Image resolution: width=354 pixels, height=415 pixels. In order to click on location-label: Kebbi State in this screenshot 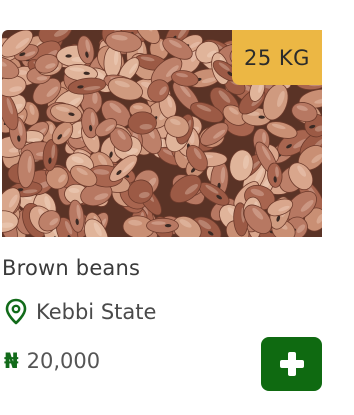, I will do `click(96, 312)`.